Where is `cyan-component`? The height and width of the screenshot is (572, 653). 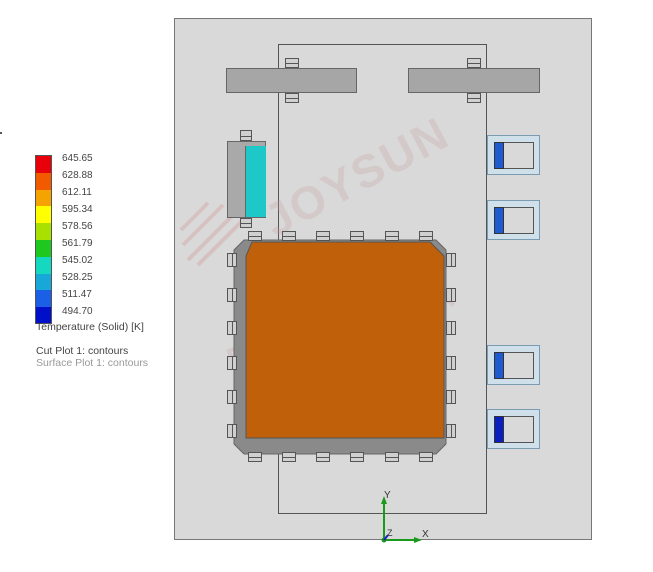 cyan-component is located at coordinates (246, 179).